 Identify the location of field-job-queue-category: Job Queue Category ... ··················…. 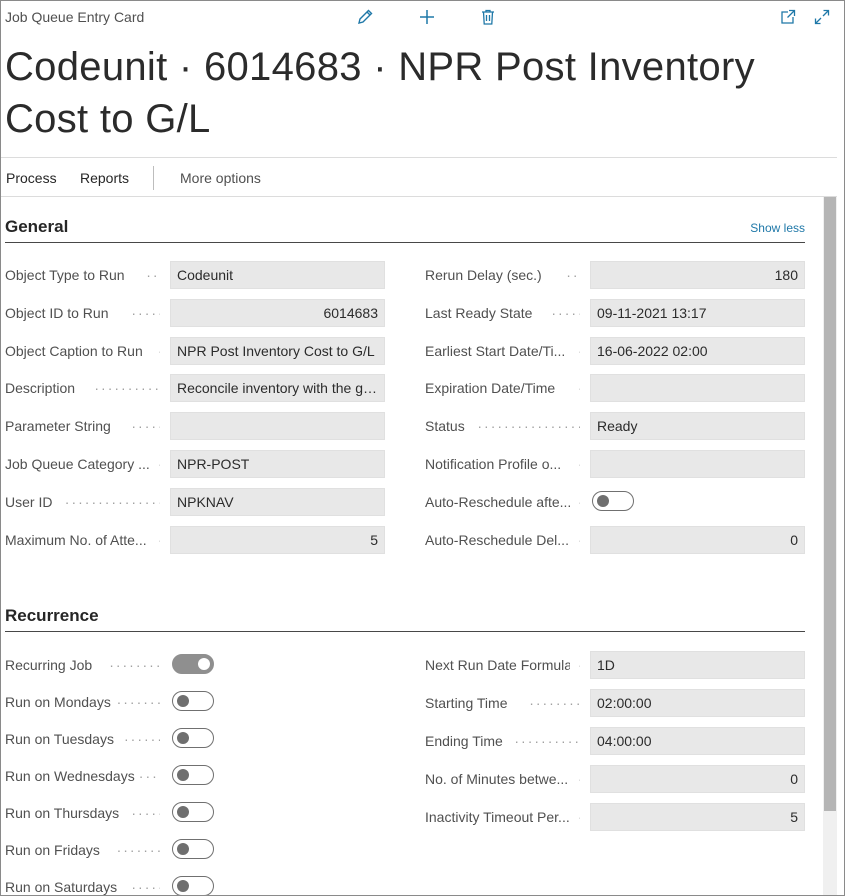
(195, 464).